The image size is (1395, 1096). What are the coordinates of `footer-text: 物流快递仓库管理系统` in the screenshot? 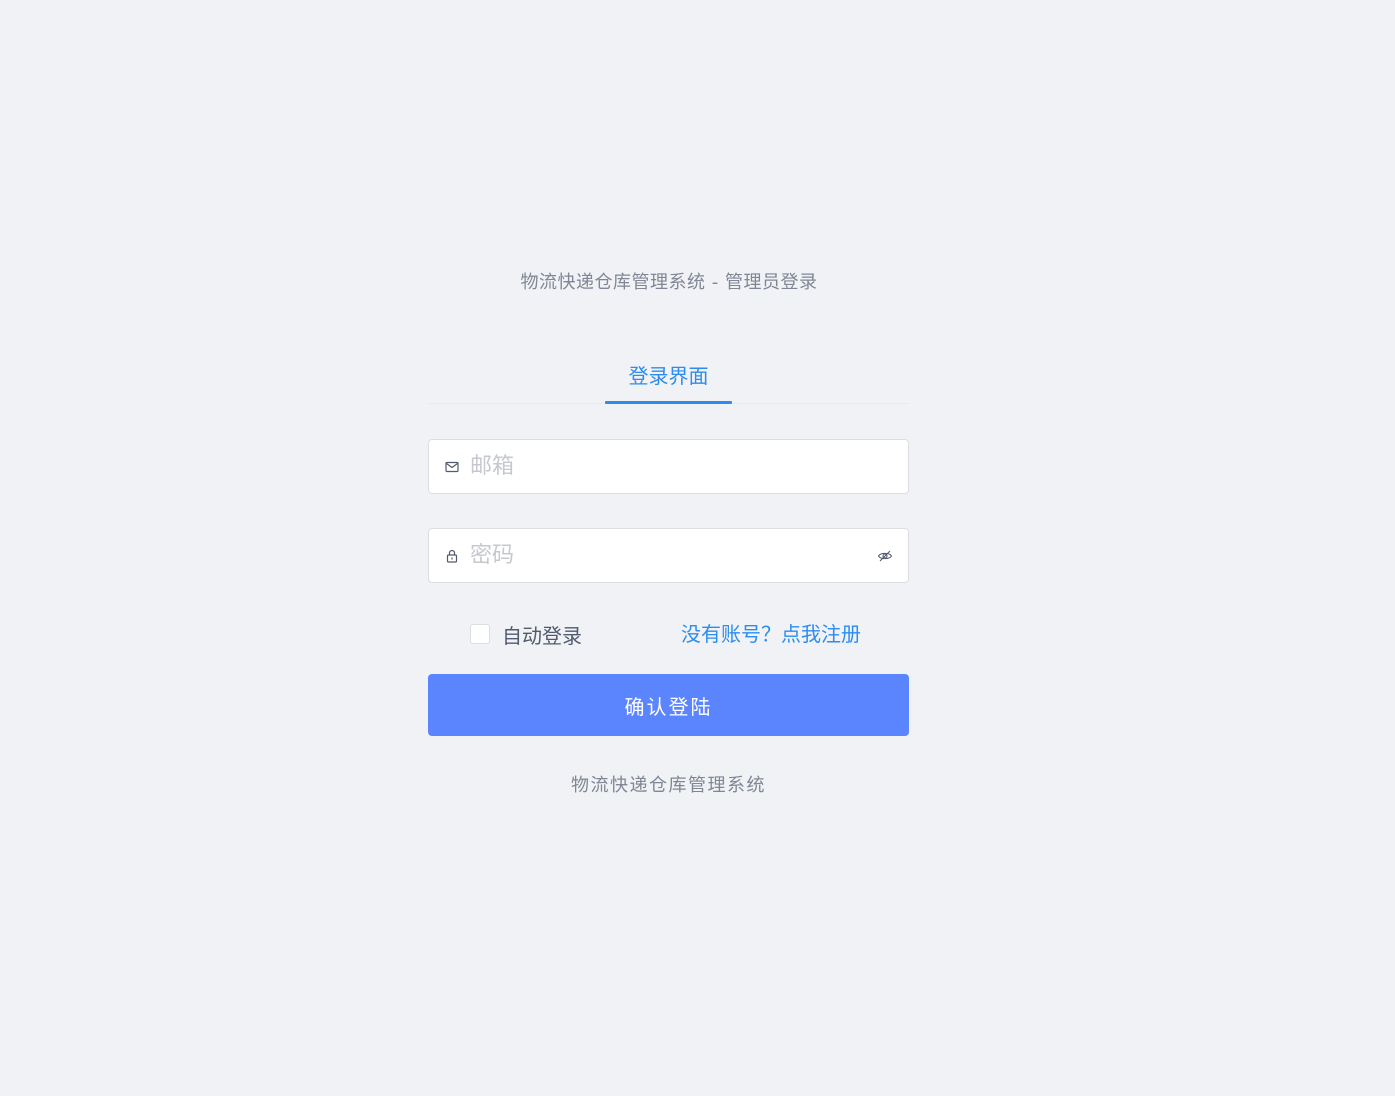 It's located at (668, 785).